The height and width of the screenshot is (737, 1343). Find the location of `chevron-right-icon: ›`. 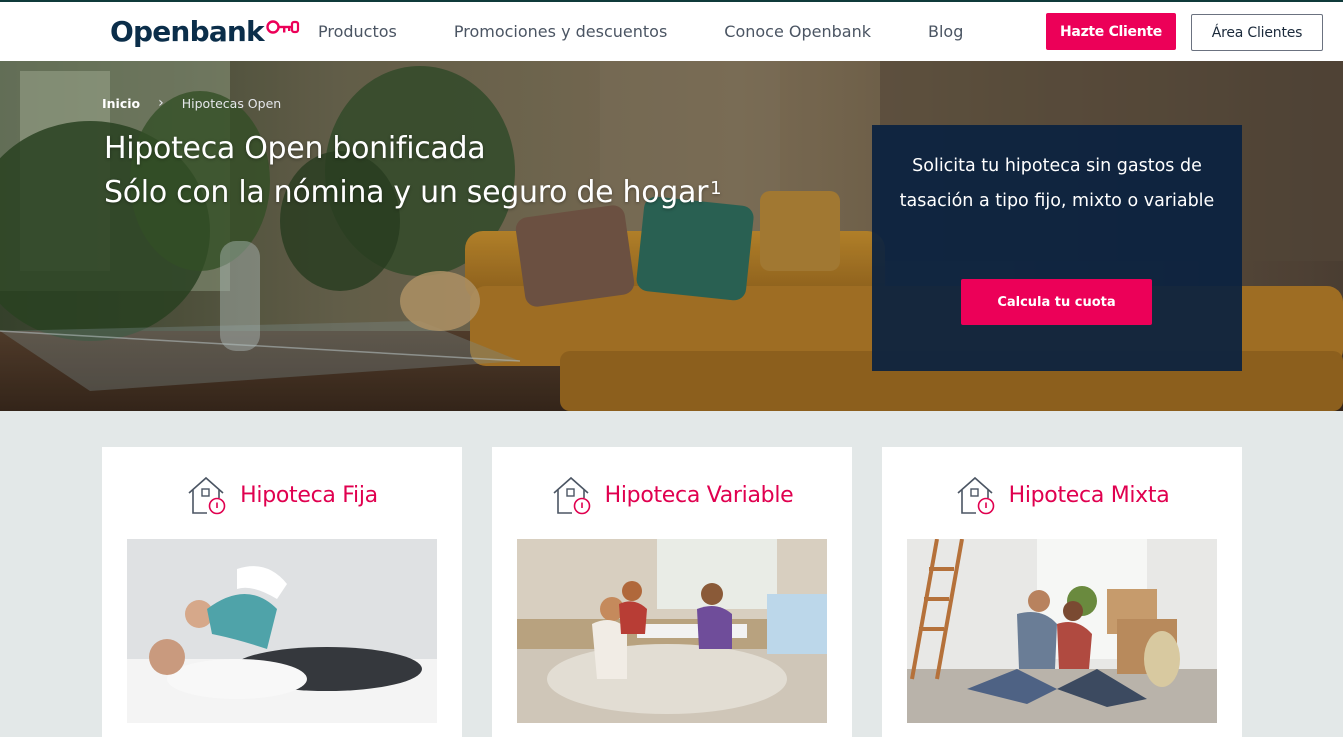

chevron-right-icon: › is located at coordinates (161, 103).